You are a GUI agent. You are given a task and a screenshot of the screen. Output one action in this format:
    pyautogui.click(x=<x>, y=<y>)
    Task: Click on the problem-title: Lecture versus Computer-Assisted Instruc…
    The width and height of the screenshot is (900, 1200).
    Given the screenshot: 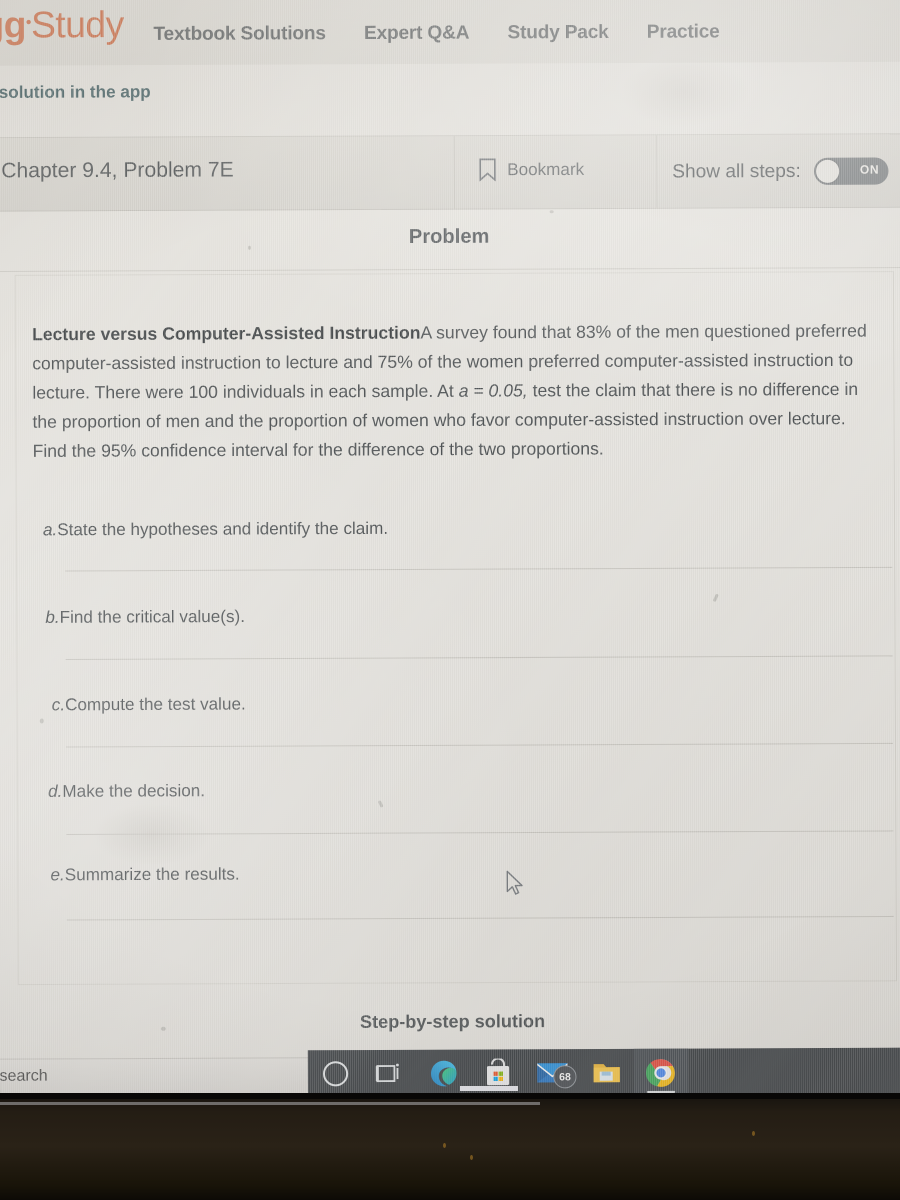 What is the action you would take?
    pyautogui.click(x=226, y=333)
    